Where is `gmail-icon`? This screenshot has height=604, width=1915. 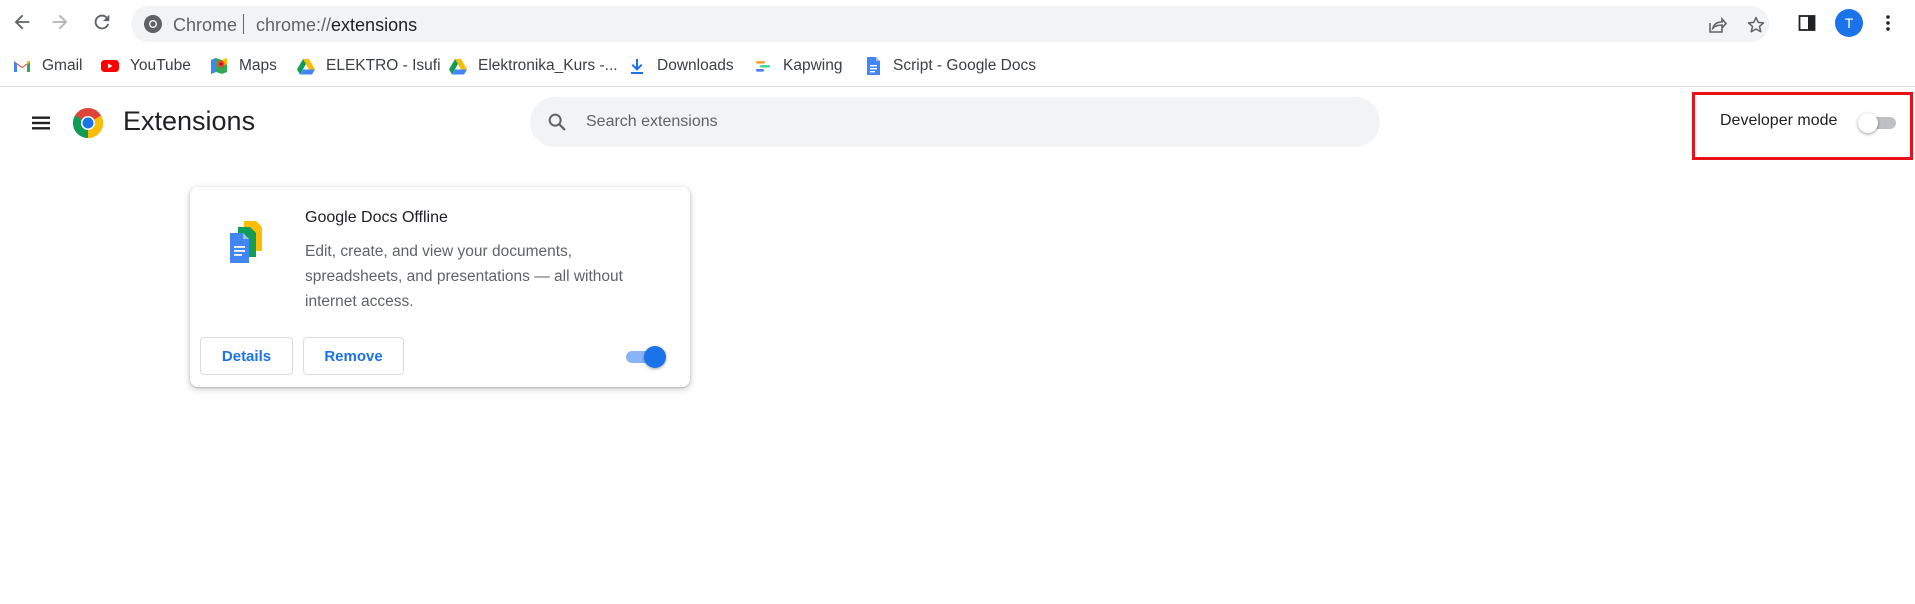 gmail-icon is located at coordinates (22, 66).